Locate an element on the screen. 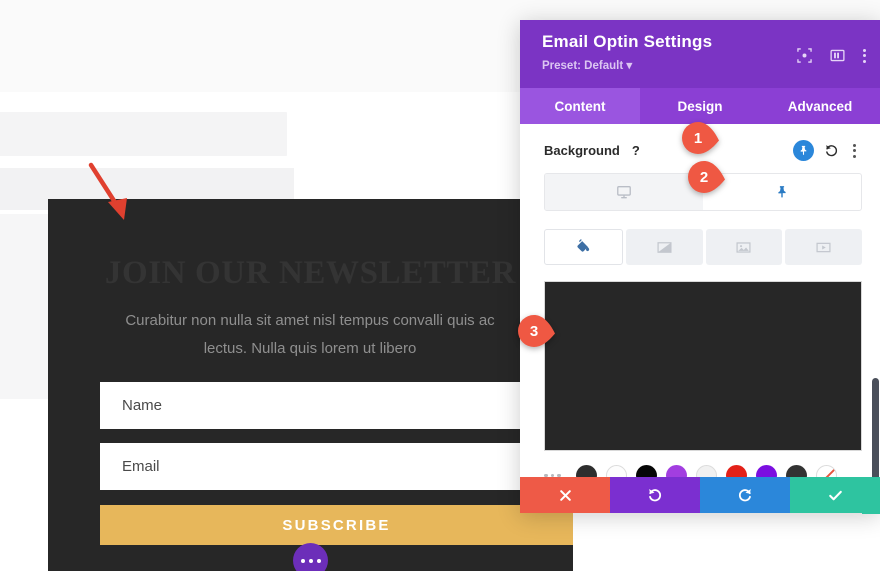 Image resolution: width=880 pixels, height=571 pixels. panel-header-actions is located at coordinates (831, 55).